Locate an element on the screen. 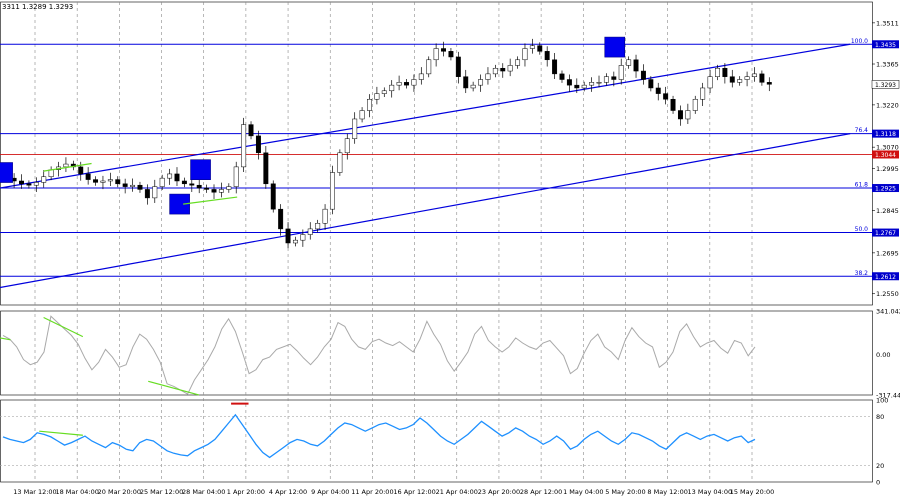 The height and width of the screenshot is (504, 900). rsi-tick-label: 20 is located at coordinates (880, 466).